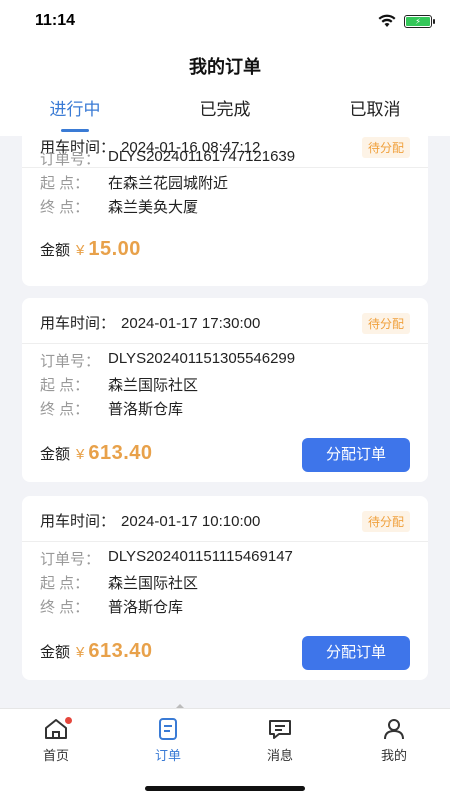  What do you see at coordinates (55, 755) in the screenshot?
I see `tabbar-label: 首页` at bounding box center [55, 755].